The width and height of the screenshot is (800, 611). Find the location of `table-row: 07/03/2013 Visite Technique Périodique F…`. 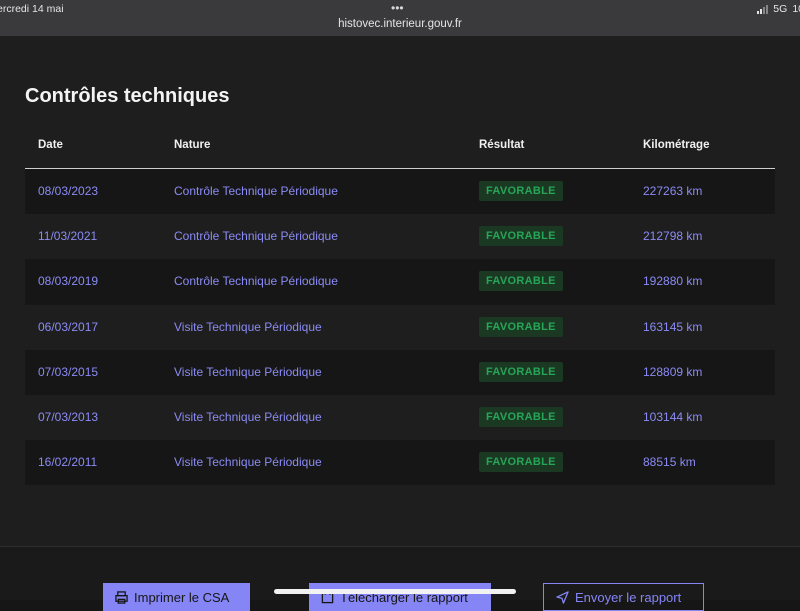

table-row: 07/03/2013 Visite Technique Périodique F… is located at coordinates (400, 417).